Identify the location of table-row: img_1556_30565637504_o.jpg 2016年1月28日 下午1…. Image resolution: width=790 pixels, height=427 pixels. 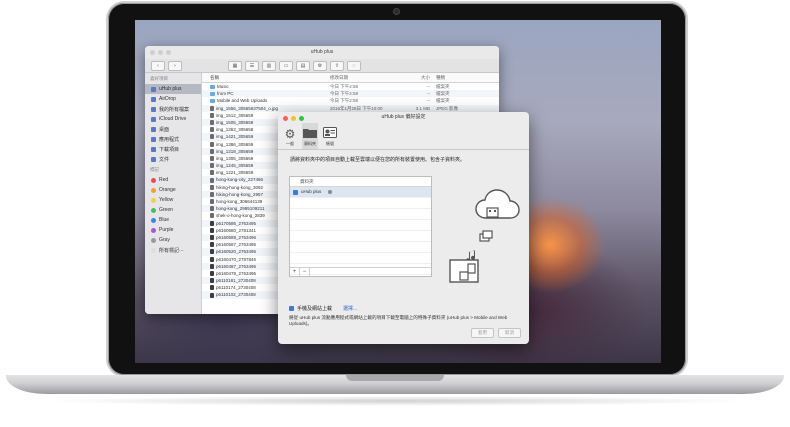
(350, 108).